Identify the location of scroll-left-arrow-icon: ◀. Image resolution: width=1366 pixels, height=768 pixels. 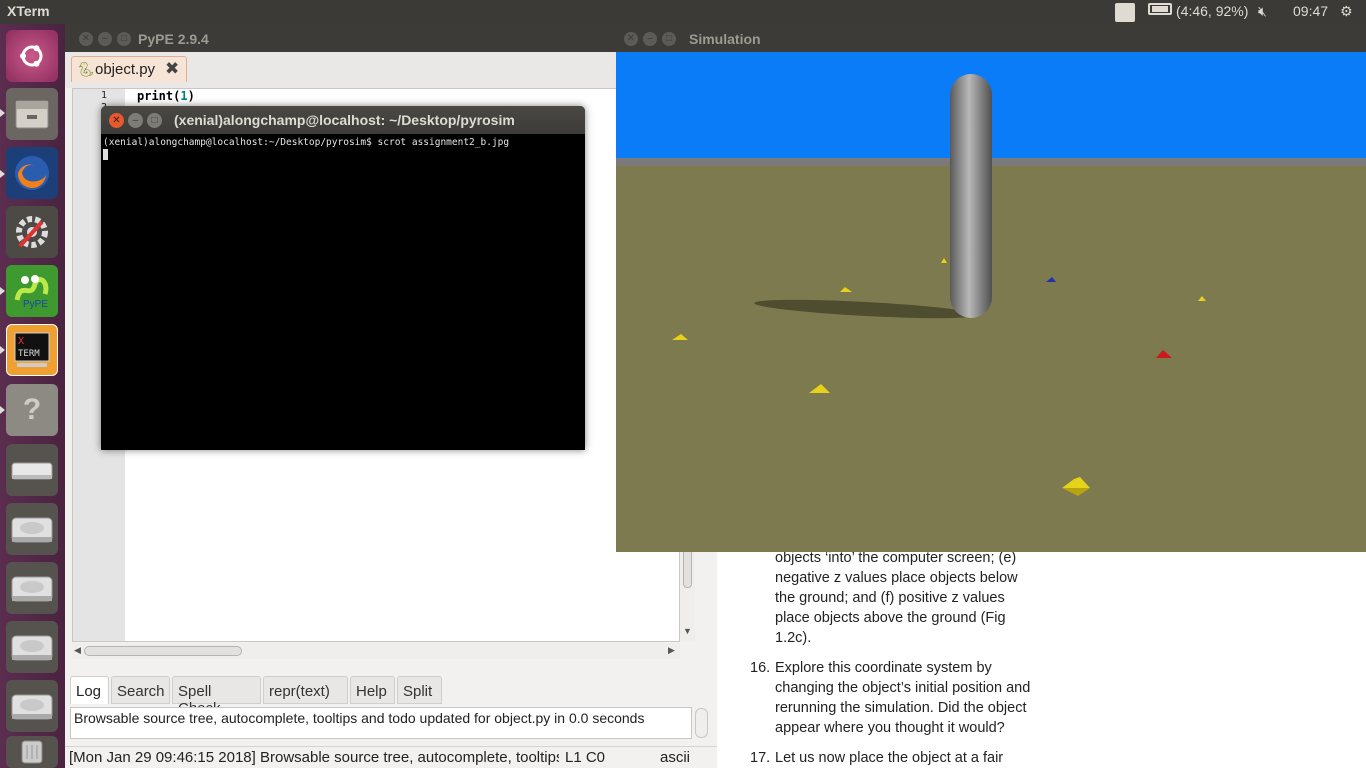
(77, 650).